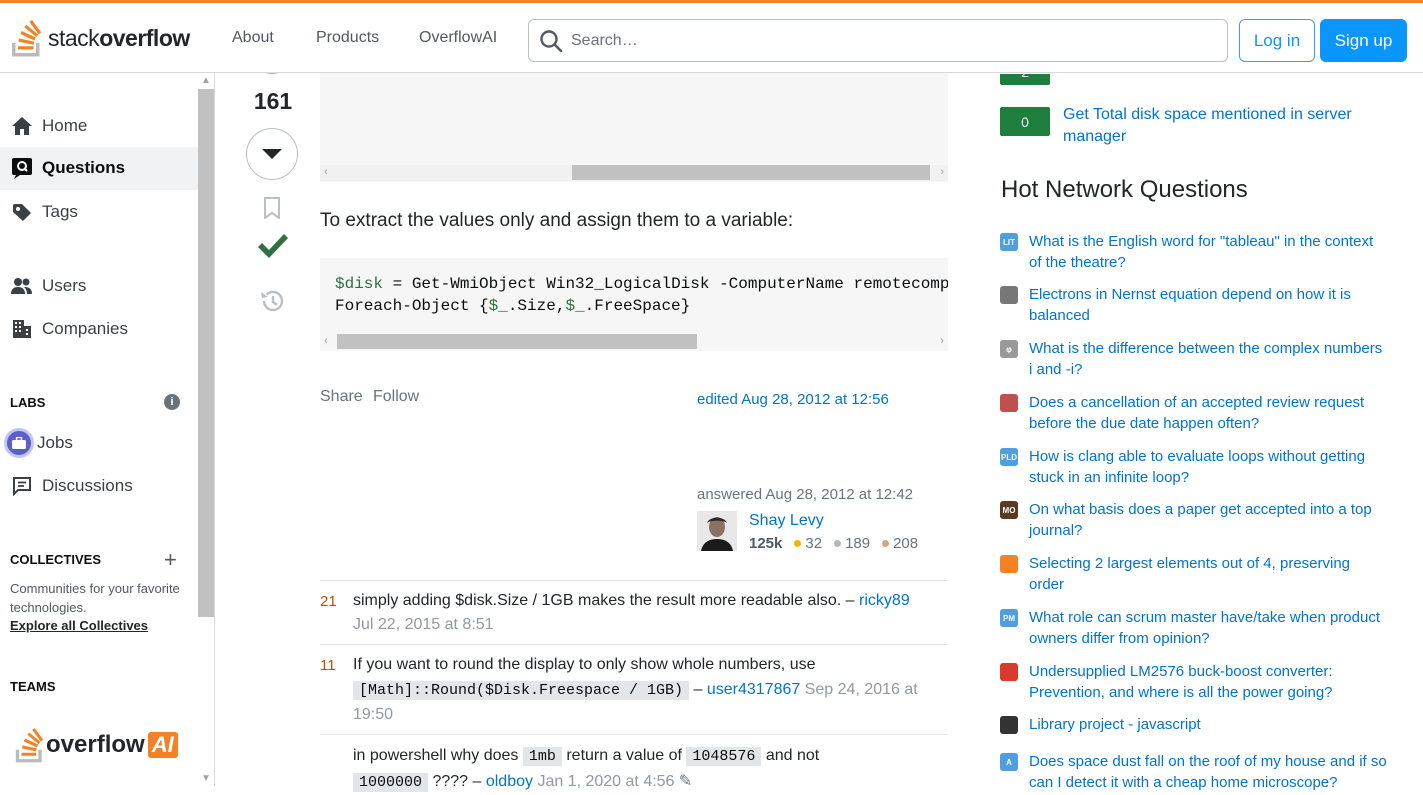  I want to click on nav-overflowai: OverflowAI, so click(458, 38).